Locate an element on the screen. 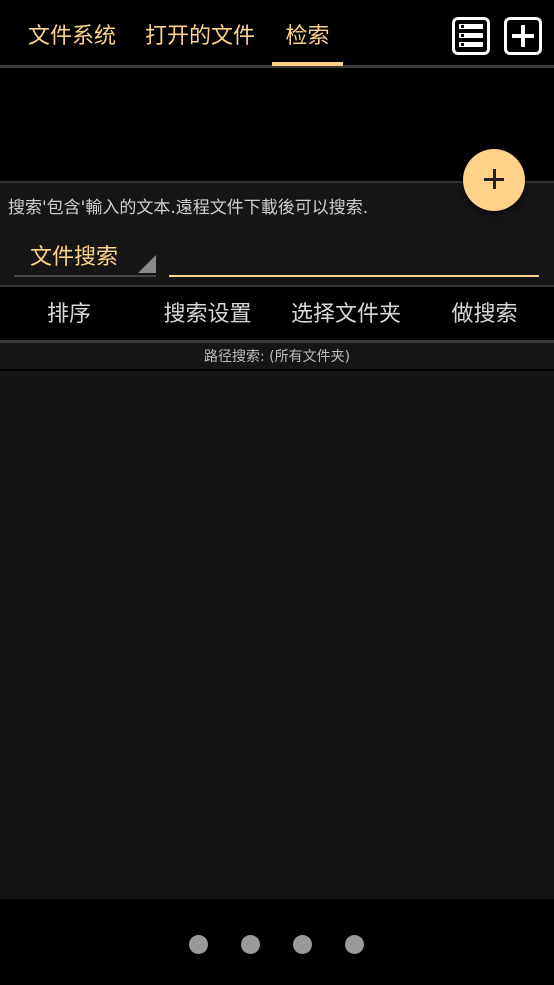  top-tab-bar: 文件系统 打开的文件 检索 is located at coordinates (277, 34).